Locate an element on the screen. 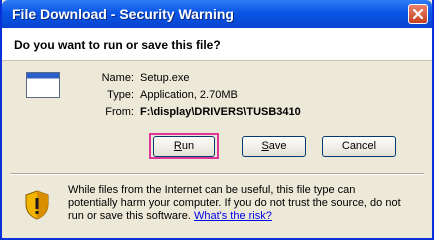 This screenshot has height=240, width=434. file-source: F:\display\DRIVERS\TUSB3410 is located at coordinates (220, 112).